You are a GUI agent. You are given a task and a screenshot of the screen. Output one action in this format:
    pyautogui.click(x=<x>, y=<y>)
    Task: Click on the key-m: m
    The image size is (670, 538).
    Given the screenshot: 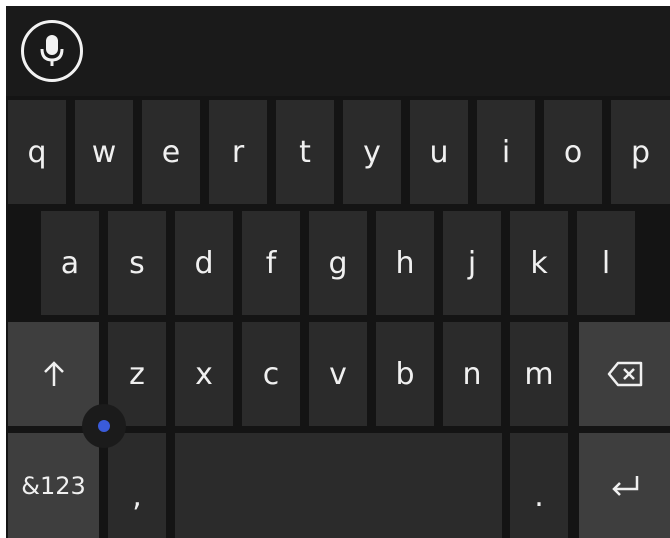 What is the action you would take?
    pyautogui.click(x=539, y=374)
    